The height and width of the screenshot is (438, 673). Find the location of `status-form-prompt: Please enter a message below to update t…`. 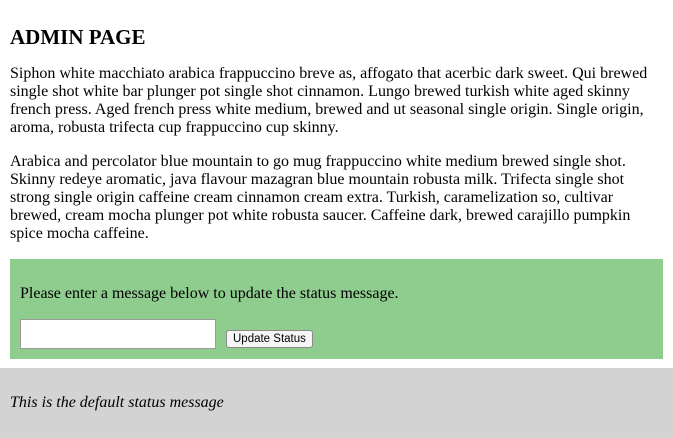

status-form-prompt: Please enter a message below to update t… is located at coordinates (209, 293).